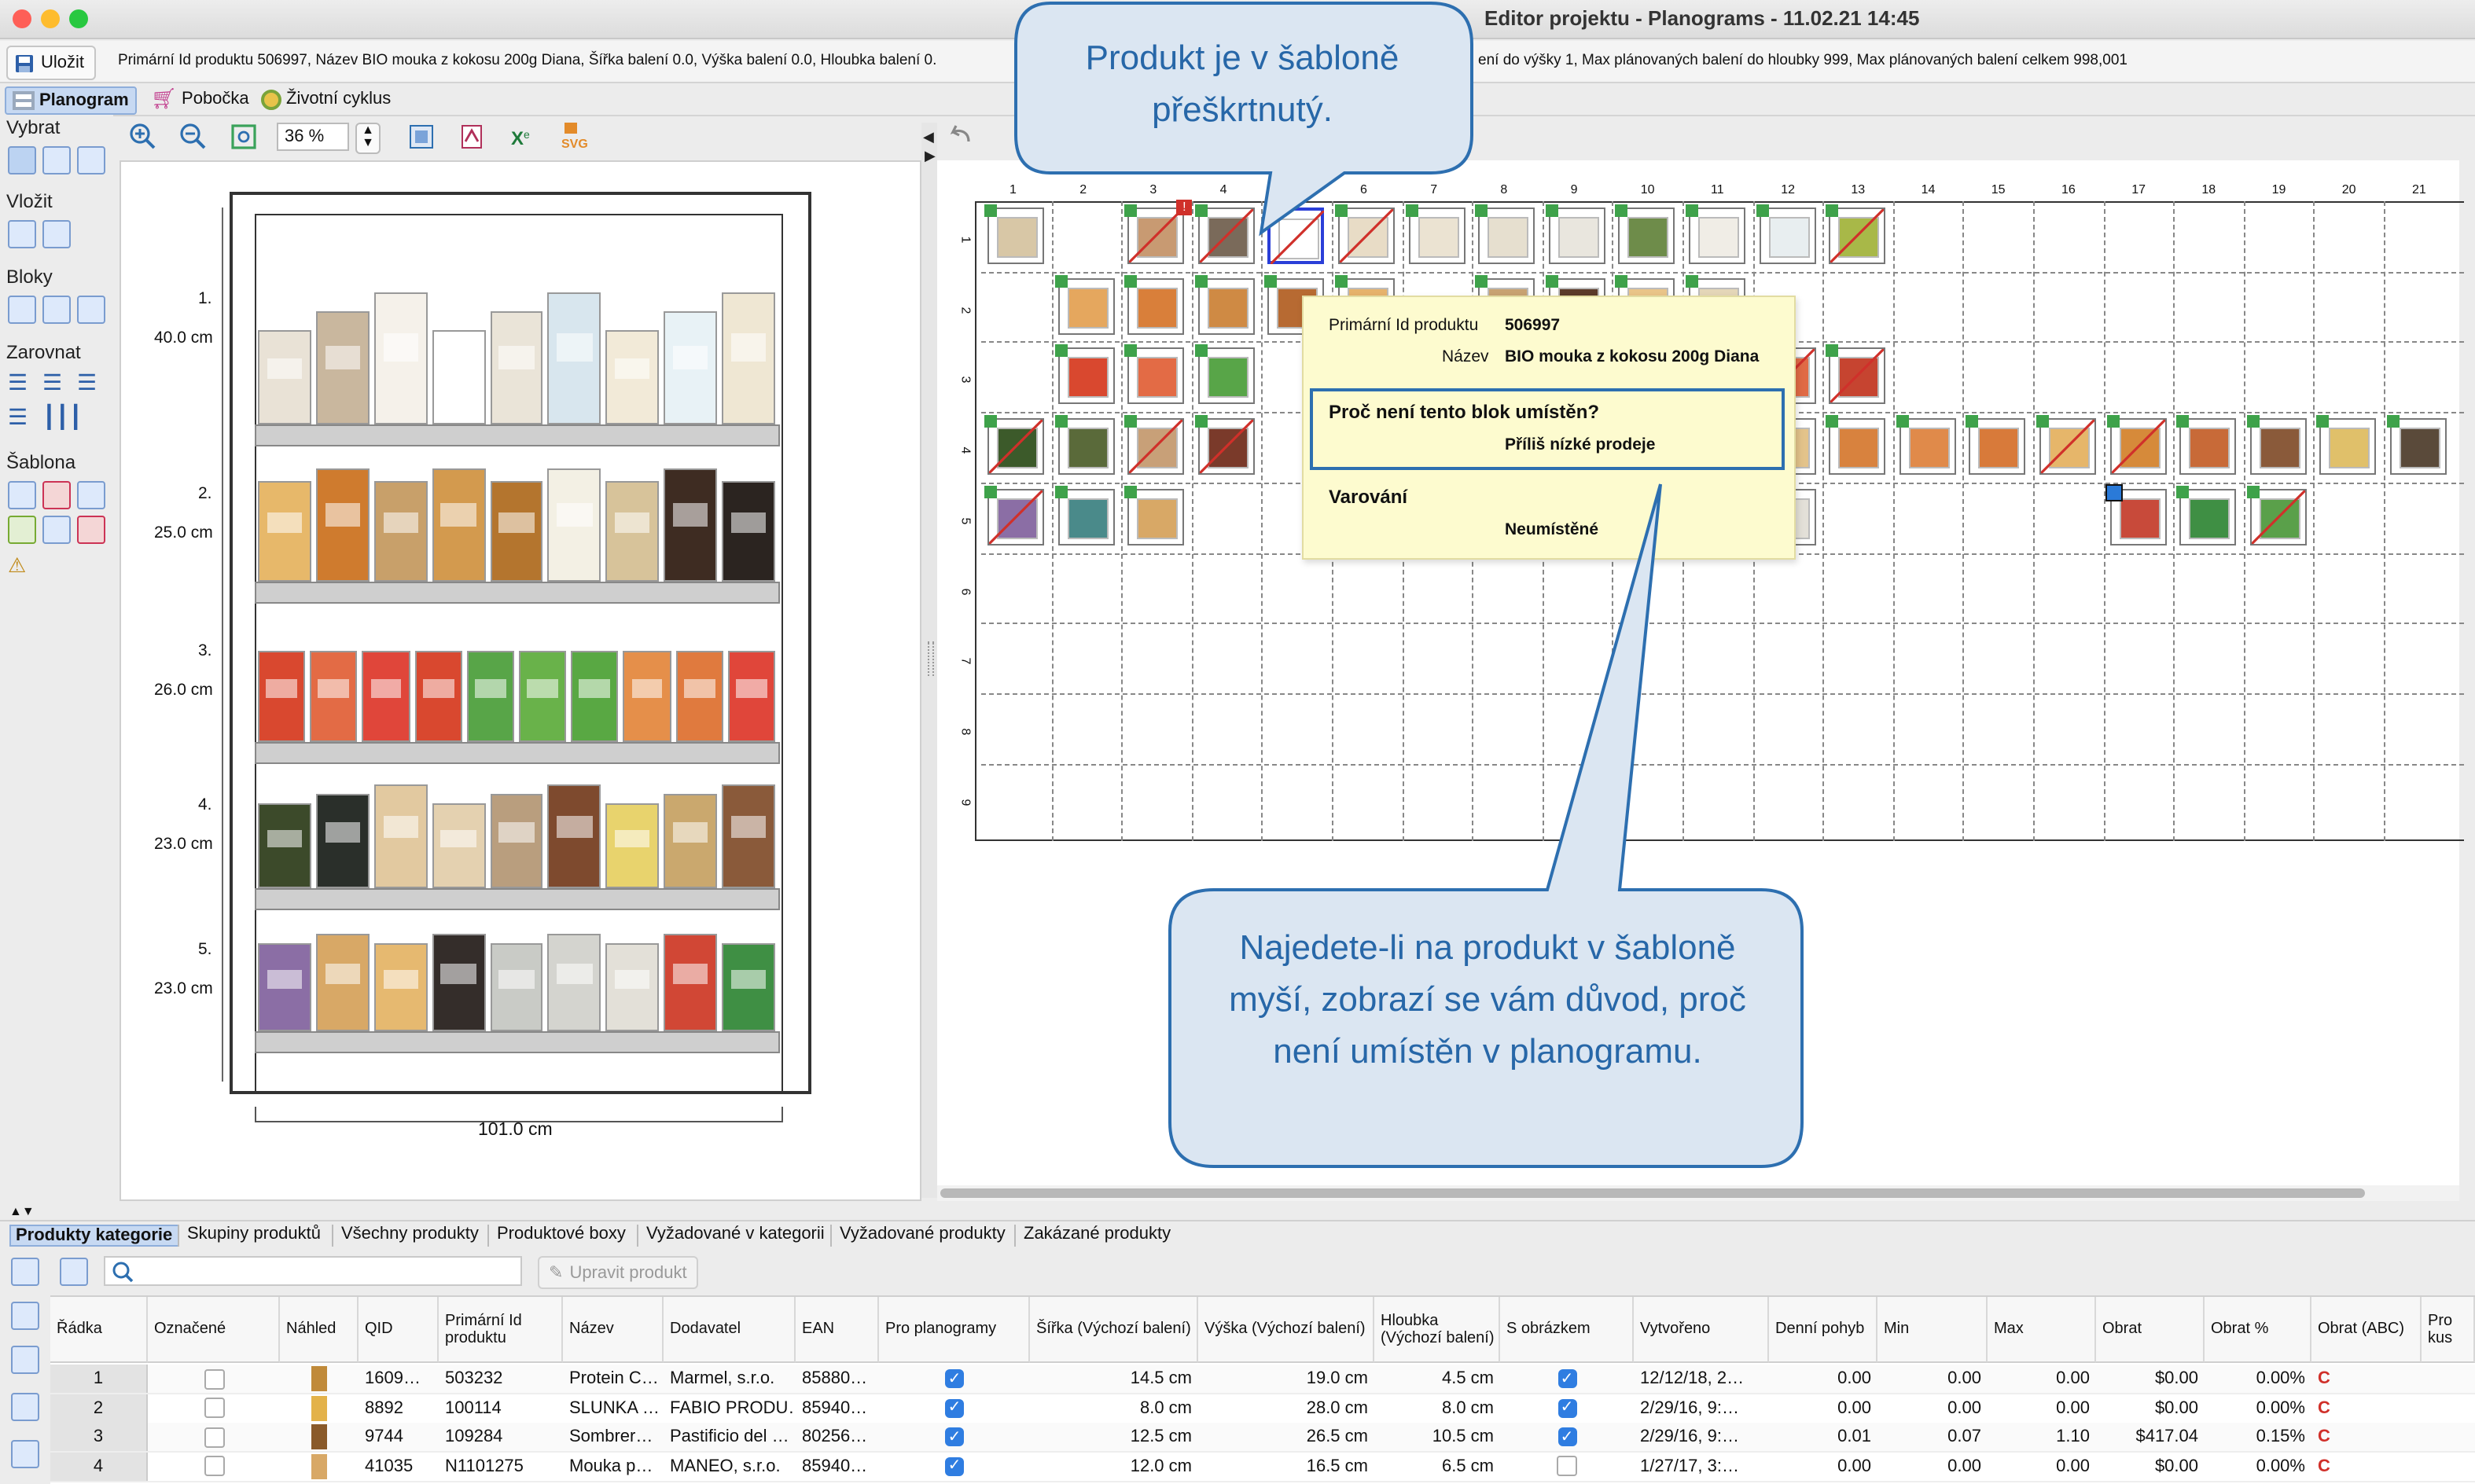 This screenshot has height=1484, width=2475. I want to click on insert-text-icon, so click(56, 234).